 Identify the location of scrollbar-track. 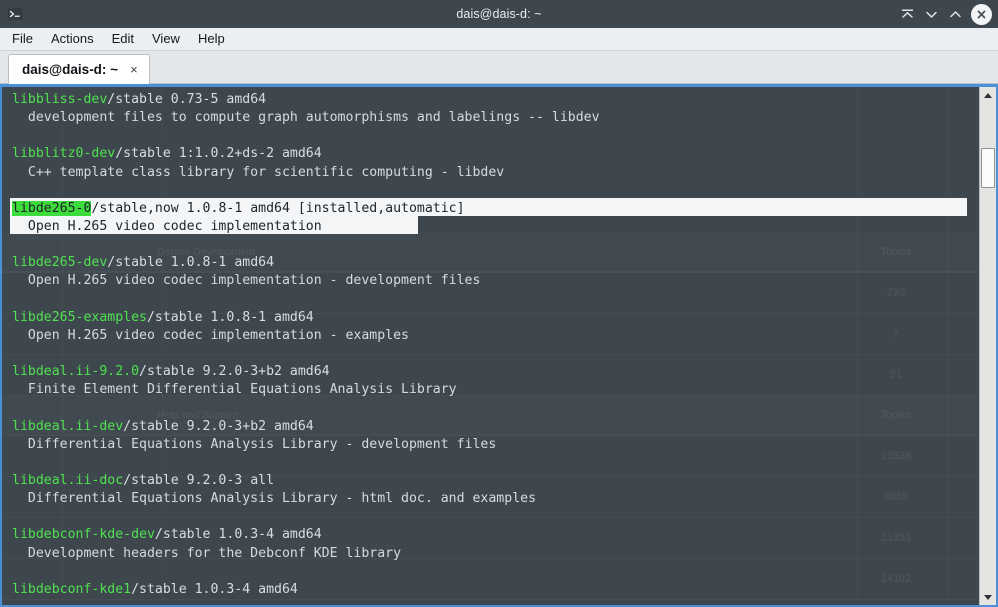
(988, 346).